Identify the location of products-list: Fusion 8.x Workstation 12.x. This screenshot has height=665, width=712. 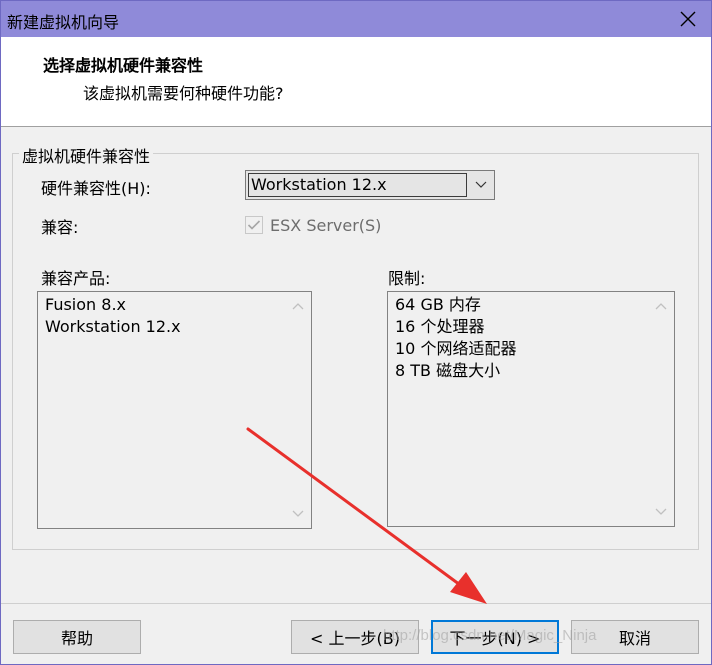
(174, 410).